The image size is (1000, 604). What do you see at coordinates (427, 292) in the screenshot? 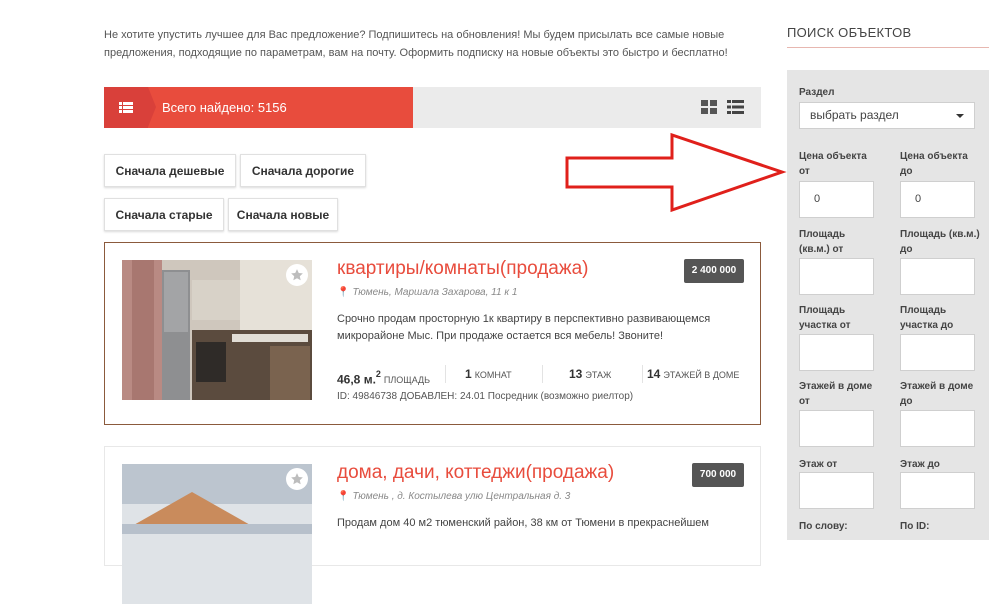
I see `listing-address: 📍 Тюмень, Маршала Захарова, 11 к 1` at bounding box center [427, 292].